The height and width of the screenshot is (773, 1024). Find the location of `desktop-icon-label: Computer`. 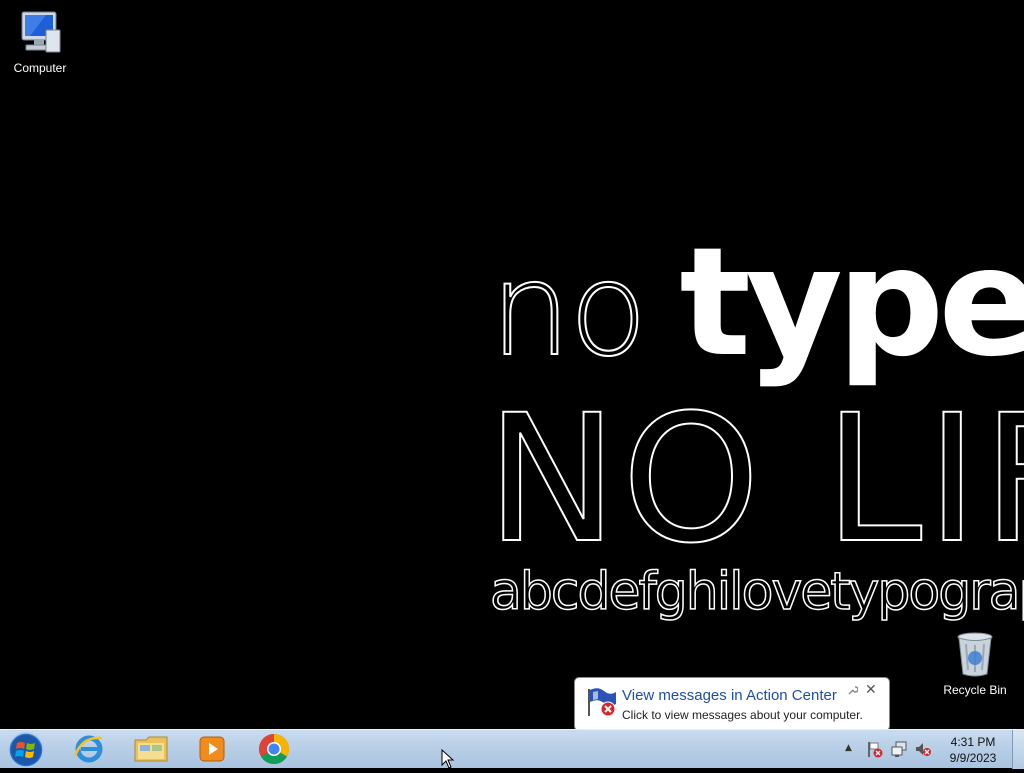

desktop-icon-label: Computer is located at coordinates (40, 68).